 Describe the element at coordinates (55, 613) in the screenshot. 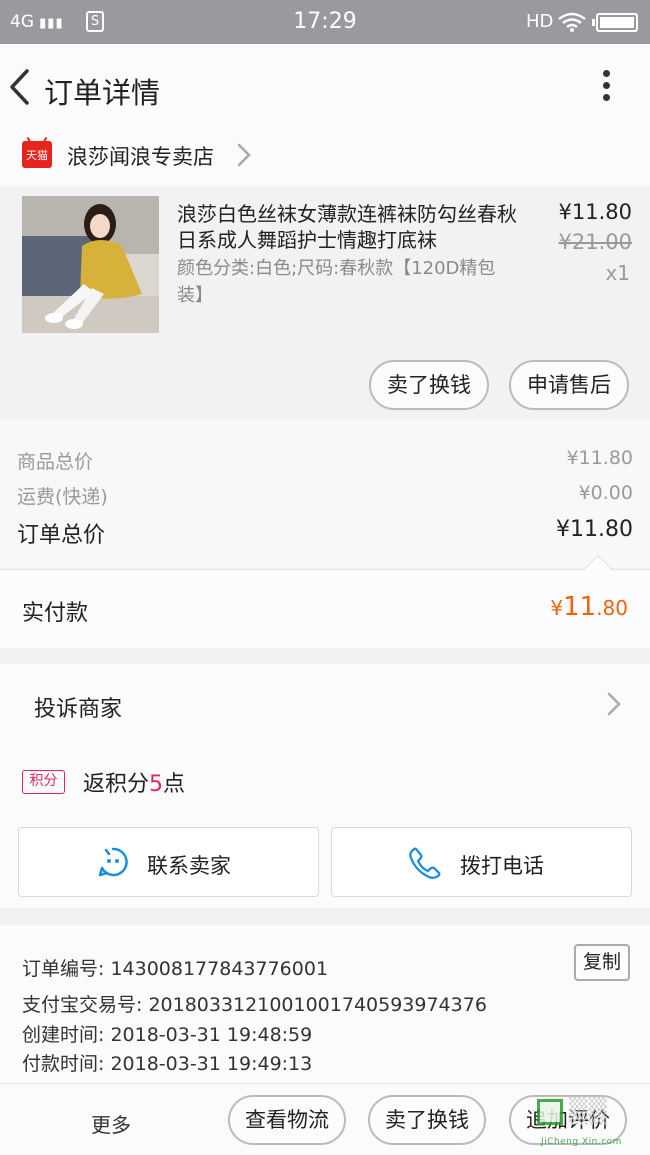

I see `actual-paid-label: 实付款` at that location.